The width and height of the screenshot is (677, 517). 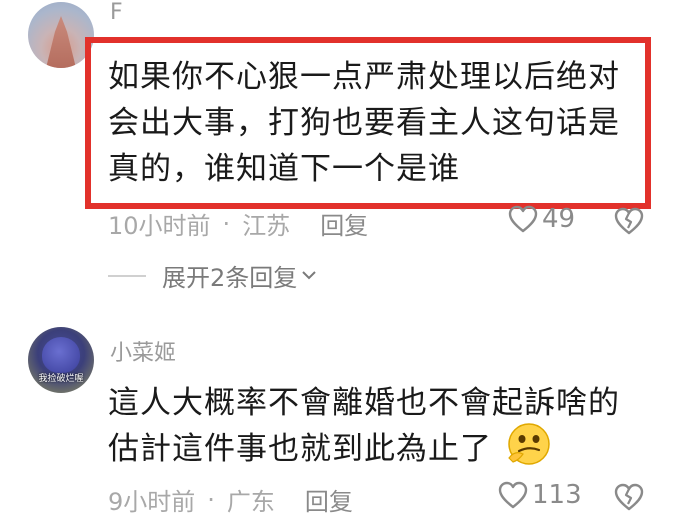 What do you see at coordinates (143, 351) in the screenshot?
I see `username: 小菜姬` at bounding box center [143, 351].